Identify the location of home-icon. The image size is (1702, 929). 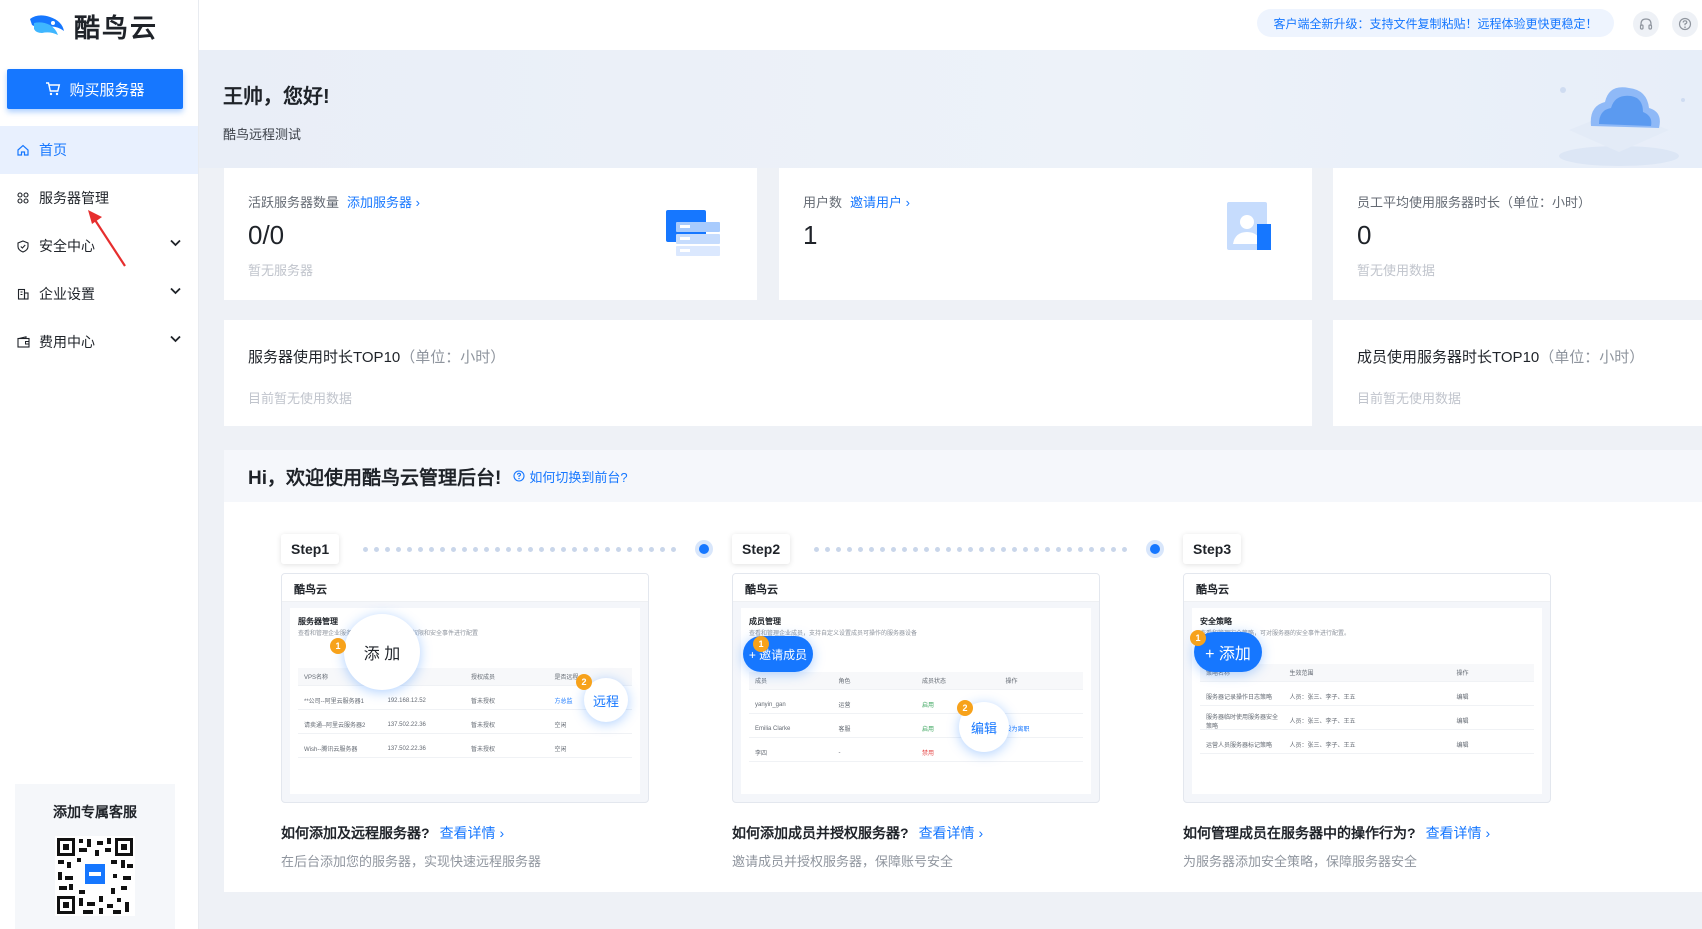
(23, 150).